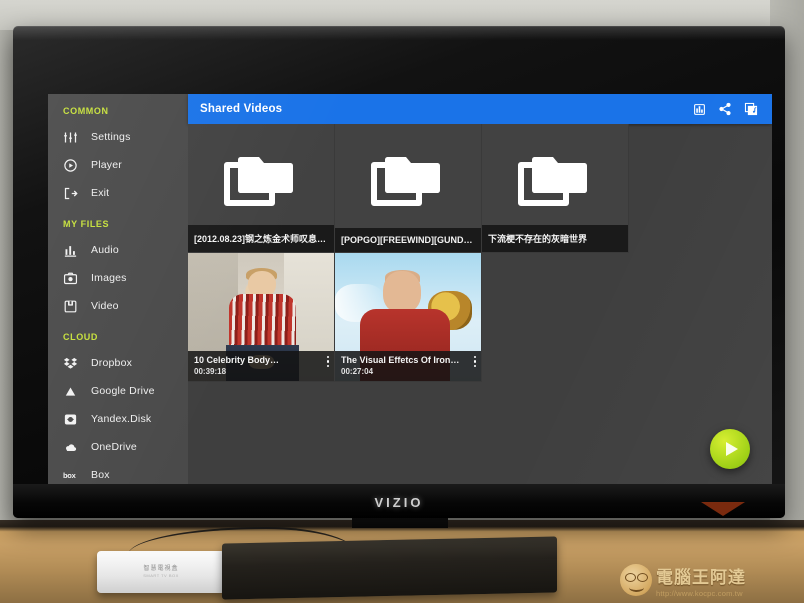 The width and height of the screenshot is (804, 603). What do you see at coordinates (723, 509) in the screenshot?
I see `tv-accent-triangle` at bounding box center [723, 509].